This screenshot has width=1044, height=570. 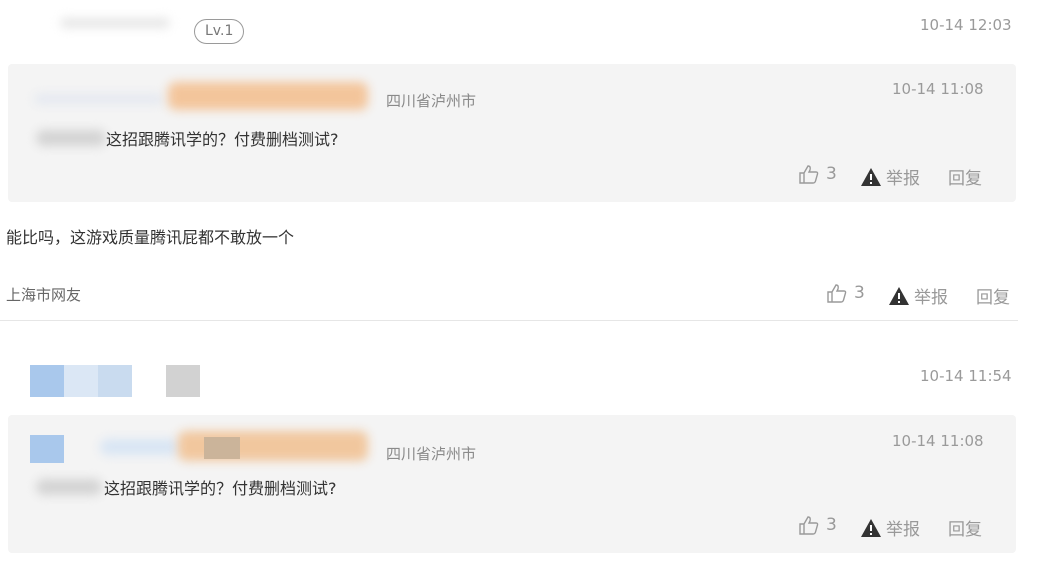 What do you see at coordinates (966, 25) in the screenshot?
I see `comment-time: 10-14 12:03` at bounding box center [966, 25].